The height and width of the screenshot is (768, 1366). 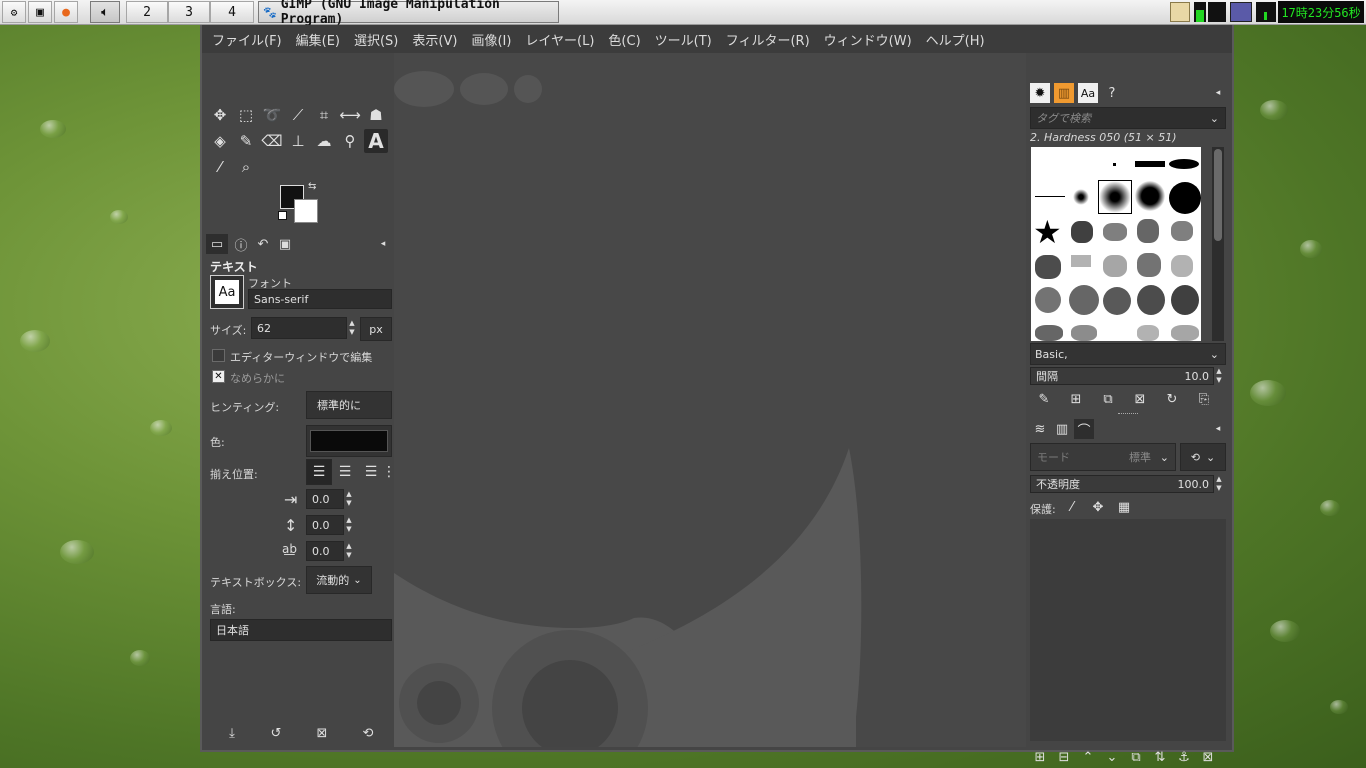 What do you see at coordinates (263, 244) in the screenshot?
I see `undo-history-tab-icon: ↶` at bounding box center [263, 244].